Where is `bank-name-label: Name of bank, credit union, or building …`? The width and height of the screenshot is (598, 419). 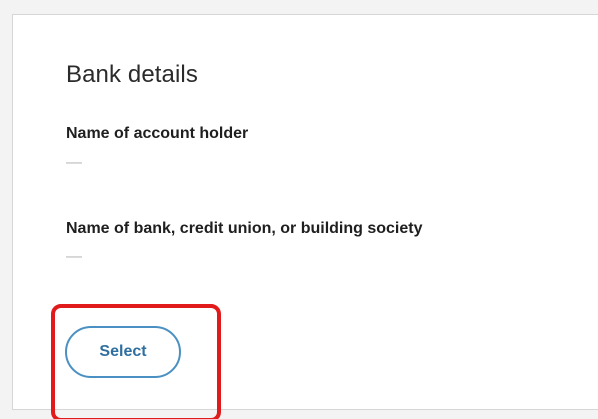 bank-name-label: Name of bank, credit union, or building … is located at coordinates (244, 228).